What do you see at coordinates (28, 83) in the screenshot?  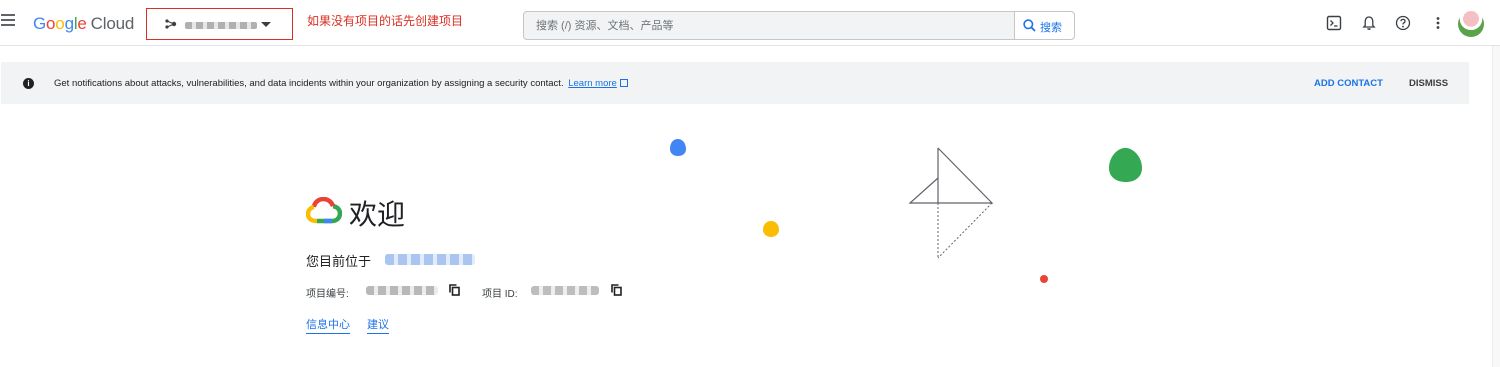 I see `info-icon: i` at bounding box center [28, 83].